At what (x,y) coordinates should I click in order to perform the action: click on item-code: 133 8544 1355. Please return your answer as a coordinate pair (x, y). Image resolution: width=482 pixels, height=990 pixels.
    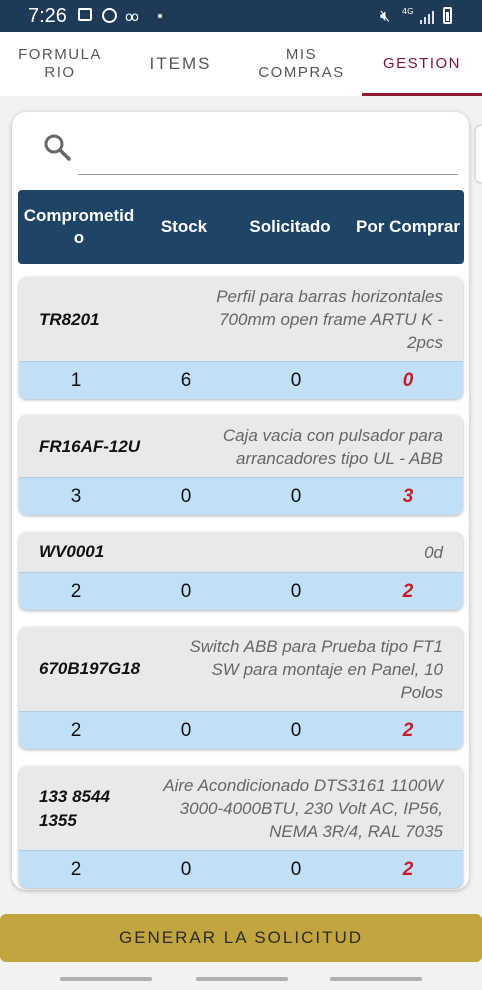
    Looking at the image, I should click on (74, 808).